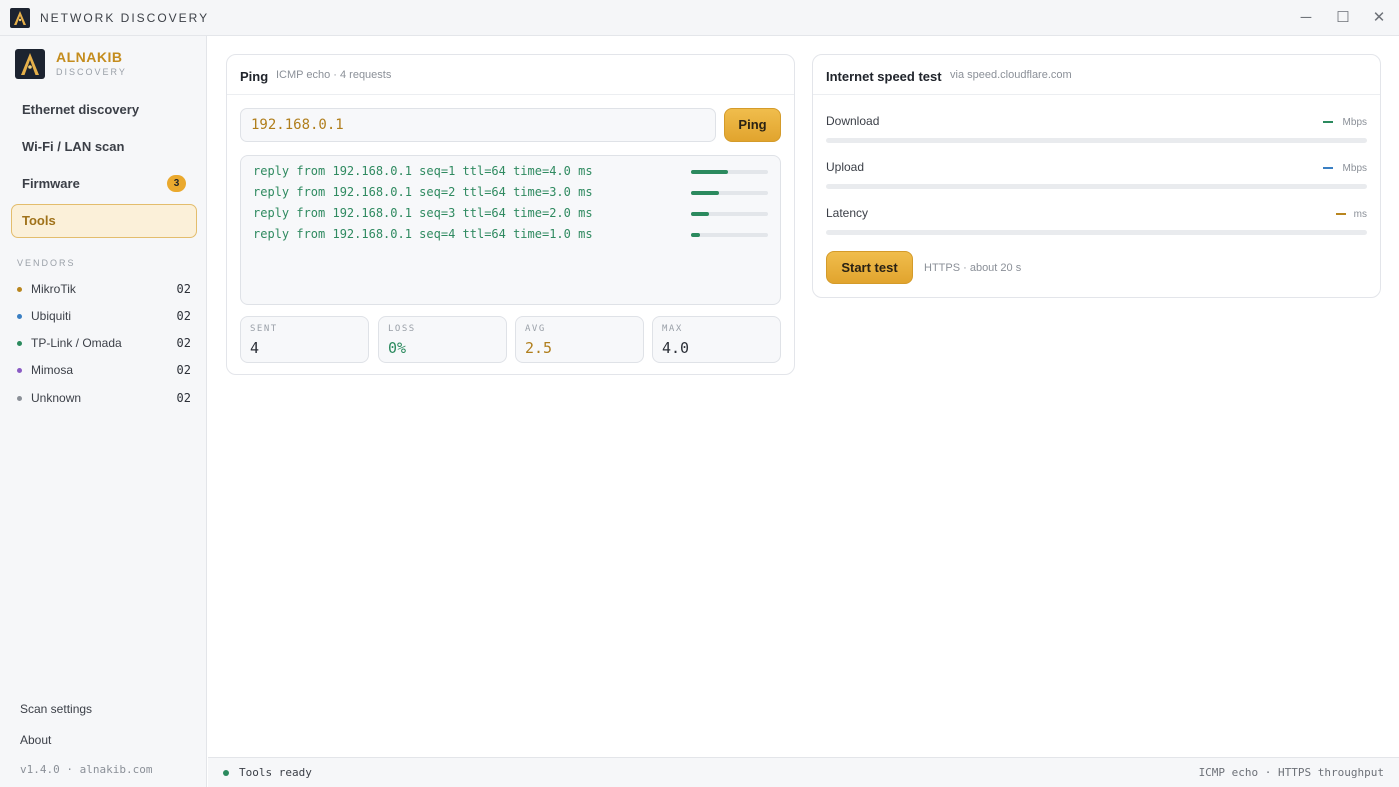 This screenshot has width=1399, height=787. What do you see at coordinates (91, 72) in the screenshot?
I see `brand-subtitle: DISCOVERY` at bounding box center [91, 72].